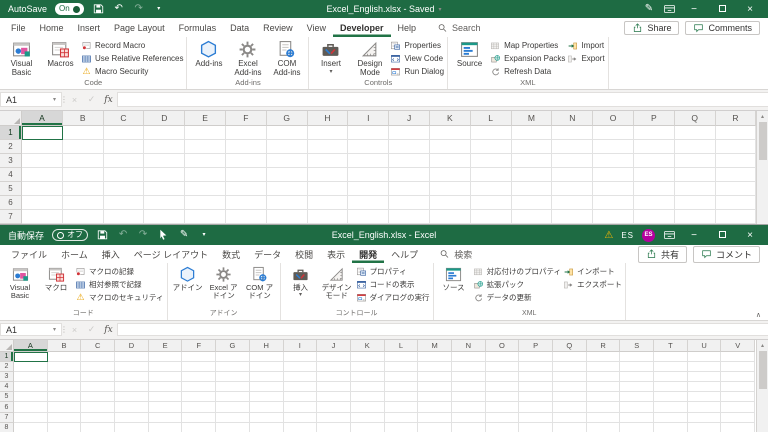  I want to click on visual-basic-button: Visual Basic, so click(20, 286).